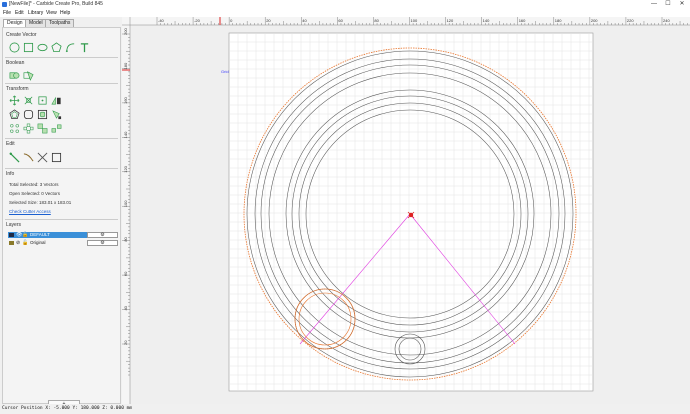 The width and height of the screenshot is (690, 414). What do you see at coordinates (125, 307) in the screenshot?
I see `y-ruler-label: 40` at bounding box center [125, 307].